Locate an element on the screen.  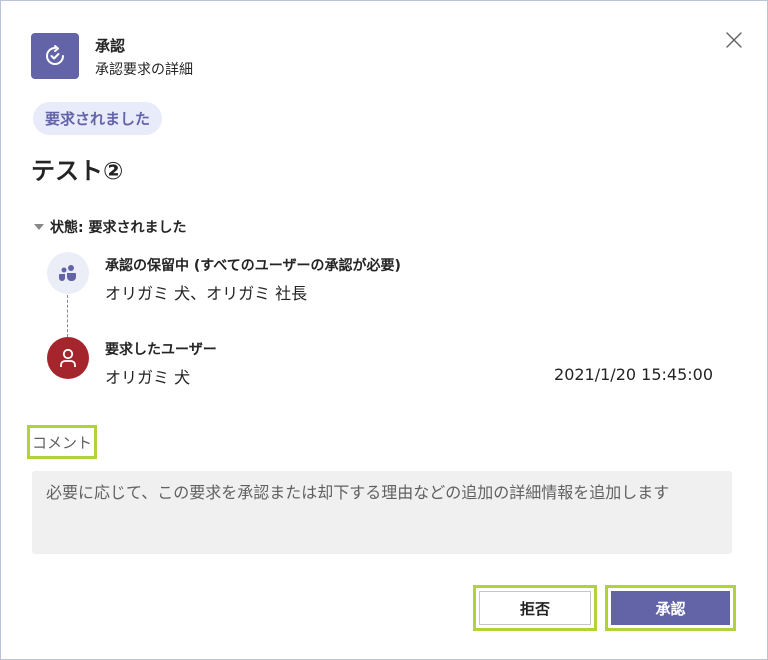
reject-button-highlight: 拒否 is located at coordinates (535, 608).